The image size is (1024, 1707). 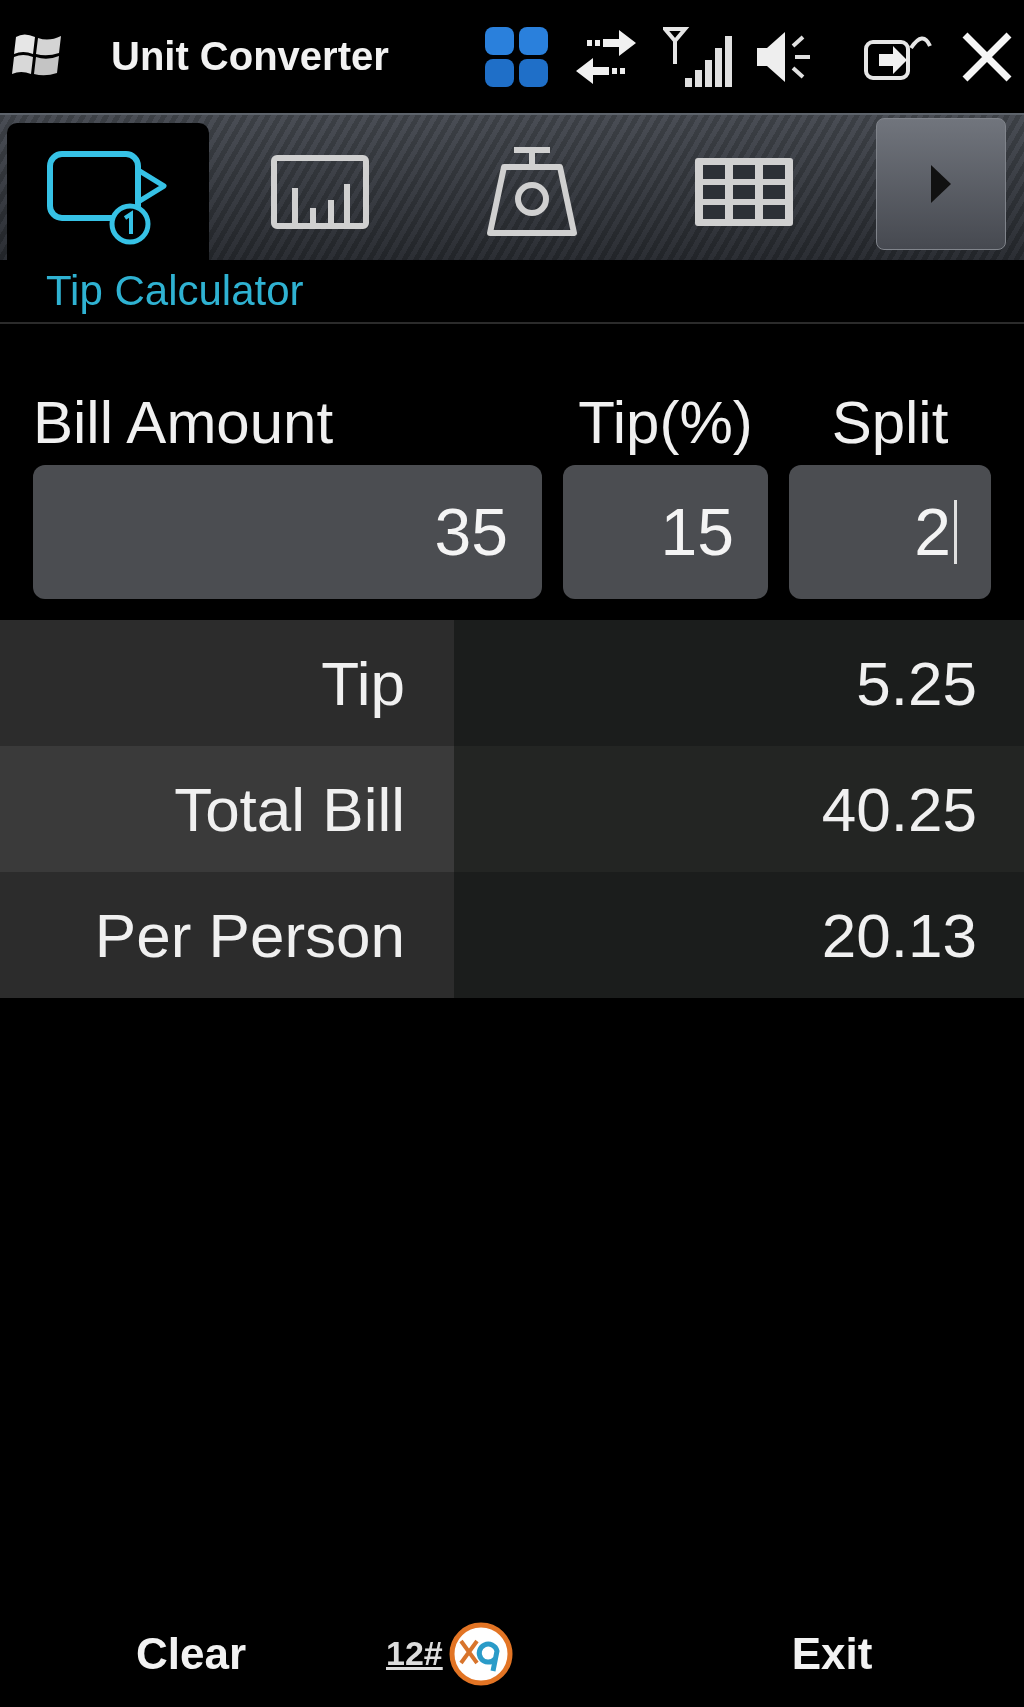 I want to click on section-title: Tip Calculator, so click(x=175, y=291).